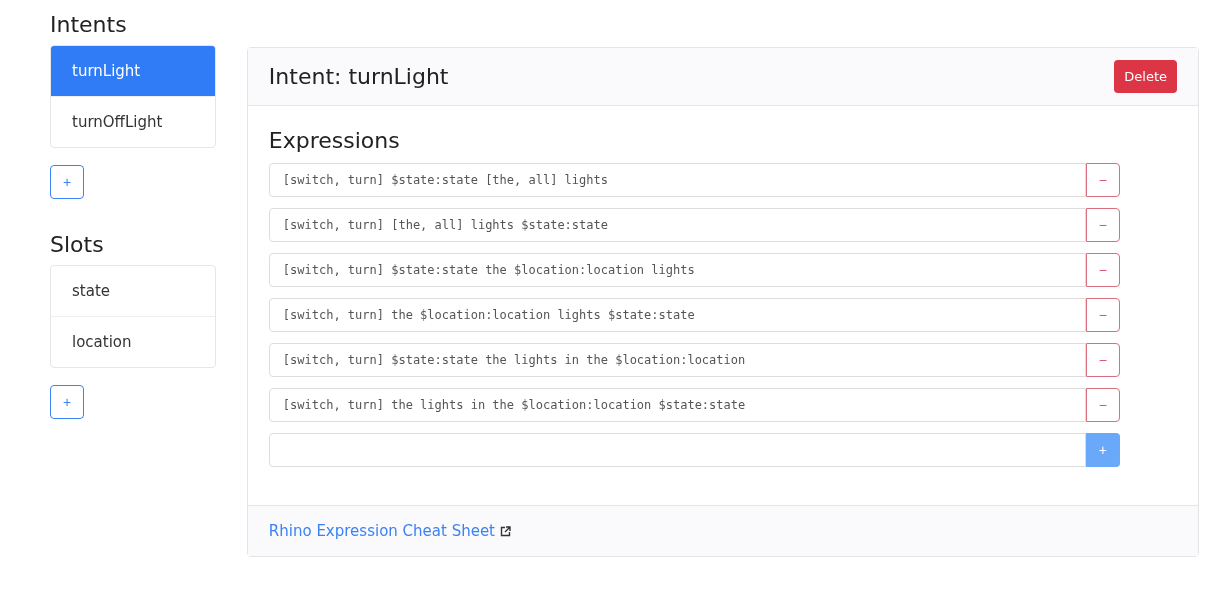 The image size is (1205, 589). Describe the element at coordinates (334, 140) in the screenshot. I see `expressions-heading: Expressions` at that location.